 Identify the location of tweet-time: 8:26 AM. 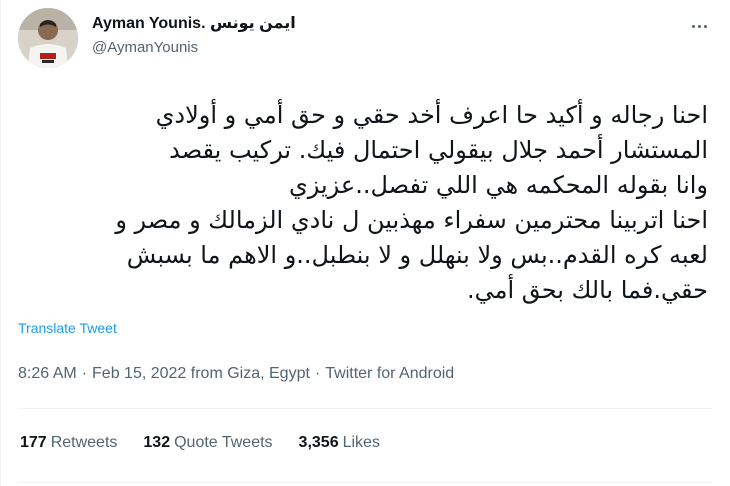
(47, 373).